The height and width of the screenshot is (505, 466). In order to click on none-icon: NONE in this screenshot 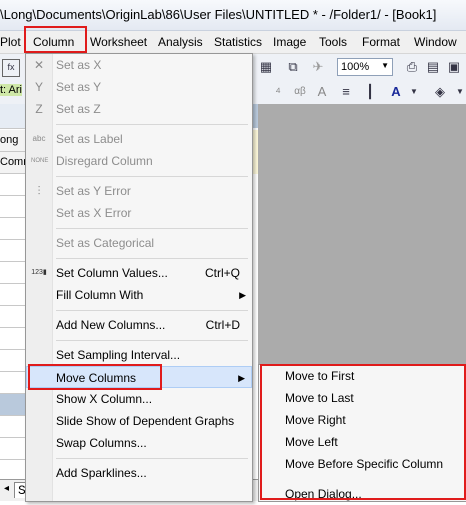, I will do `click(40, 161)`.